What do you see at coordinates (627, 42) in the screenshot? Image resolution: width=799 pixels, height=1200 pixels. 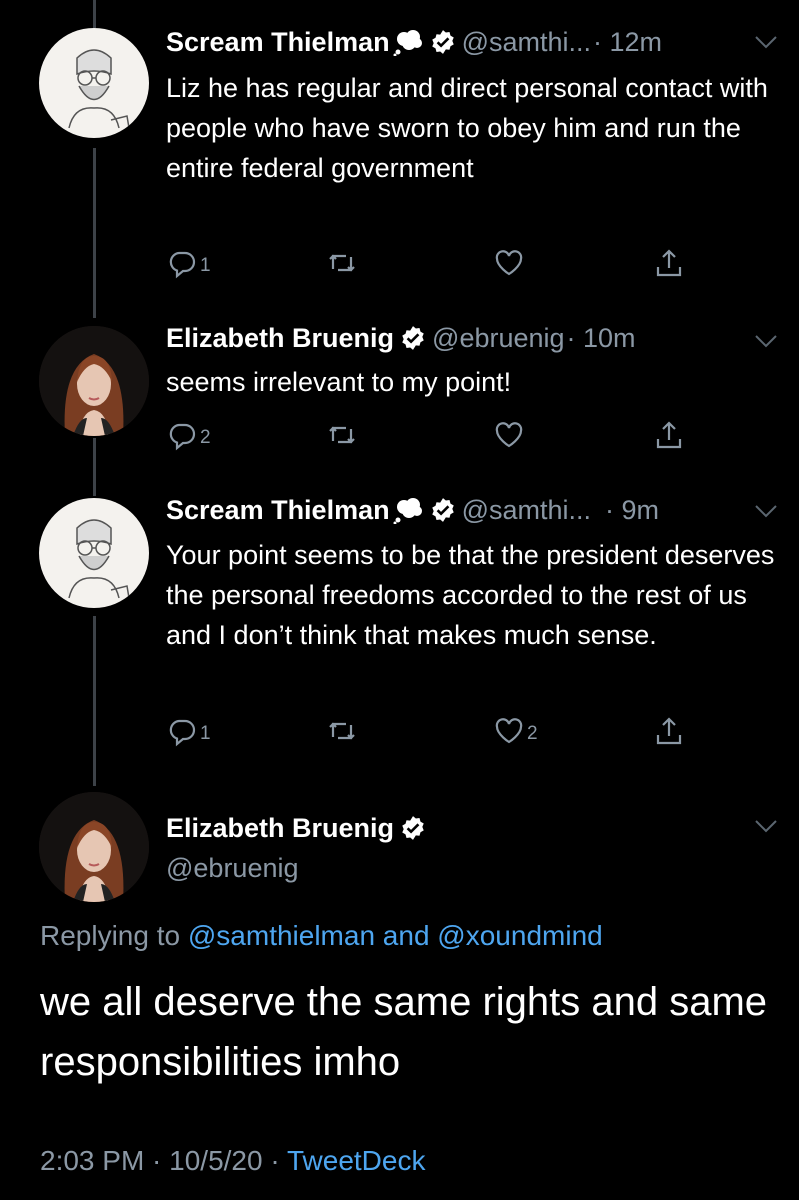 I see `tweet-time: · 12m` at bounding box center [627, 42].